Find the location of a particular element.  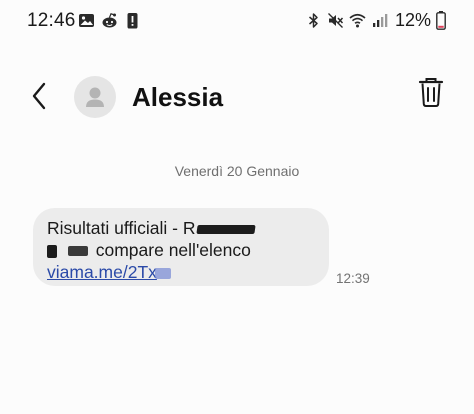

battery-icon is located at coordinates (441, 20).